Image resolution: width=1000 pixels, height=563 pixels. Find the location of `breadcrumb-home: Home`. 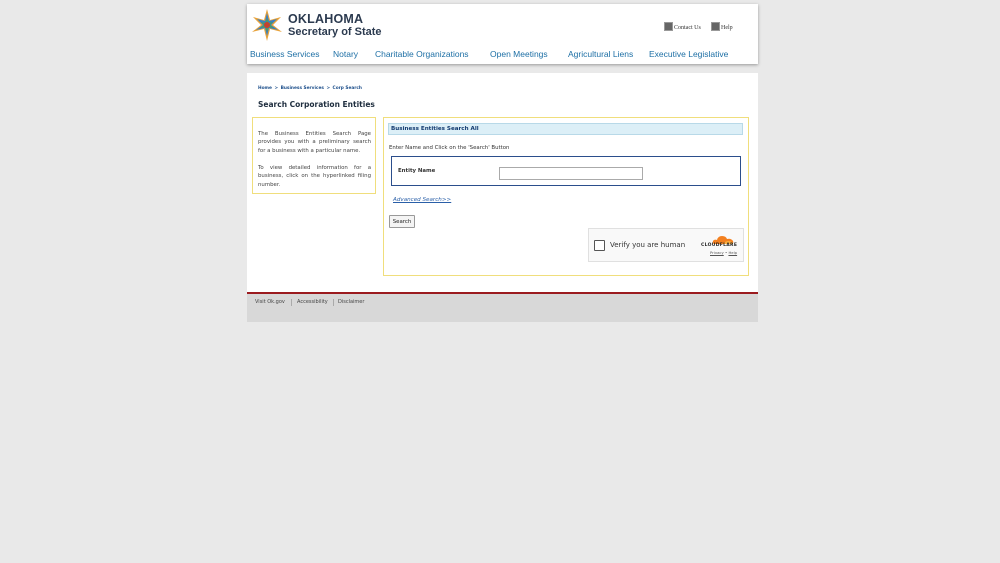

breadcrumb-home: Home is located at coordinates (265, 88).